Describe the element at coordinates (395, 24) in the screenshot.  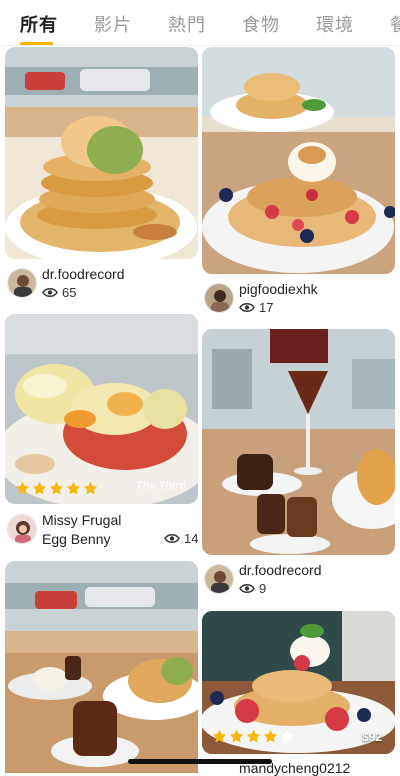
I see `tab-dining: 餐` at that location.